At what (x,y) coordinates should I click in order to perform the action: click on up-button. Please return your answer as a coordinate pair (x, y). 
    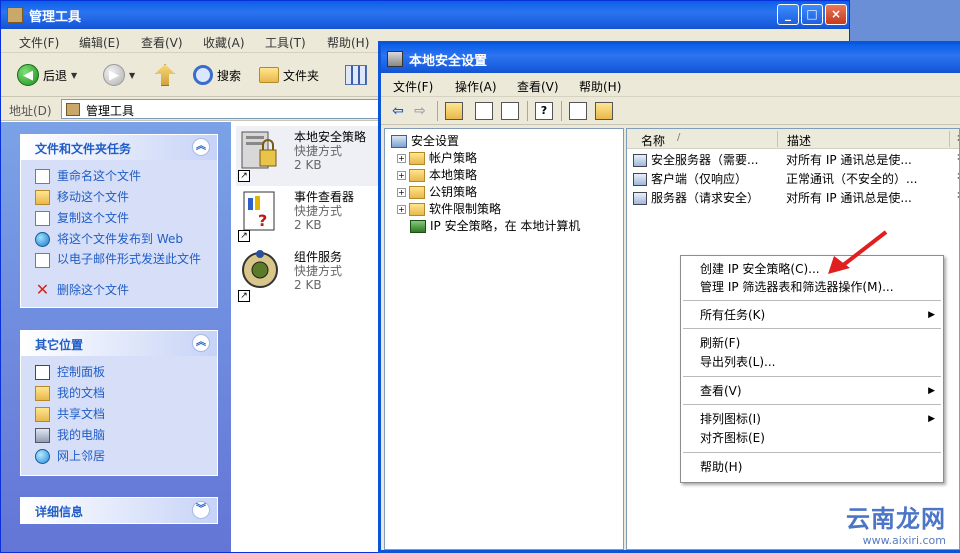
    Looking at the image, I should click on (165, 75).